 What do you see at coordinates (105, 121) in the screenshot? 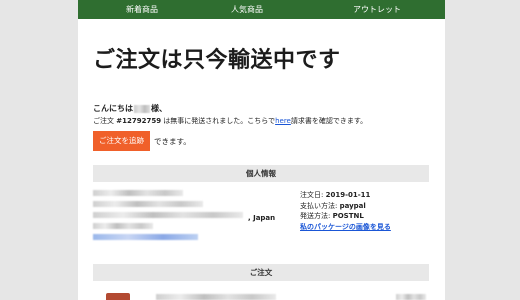
I see `message-part1: ご注文` at bounding box center [105, 121].